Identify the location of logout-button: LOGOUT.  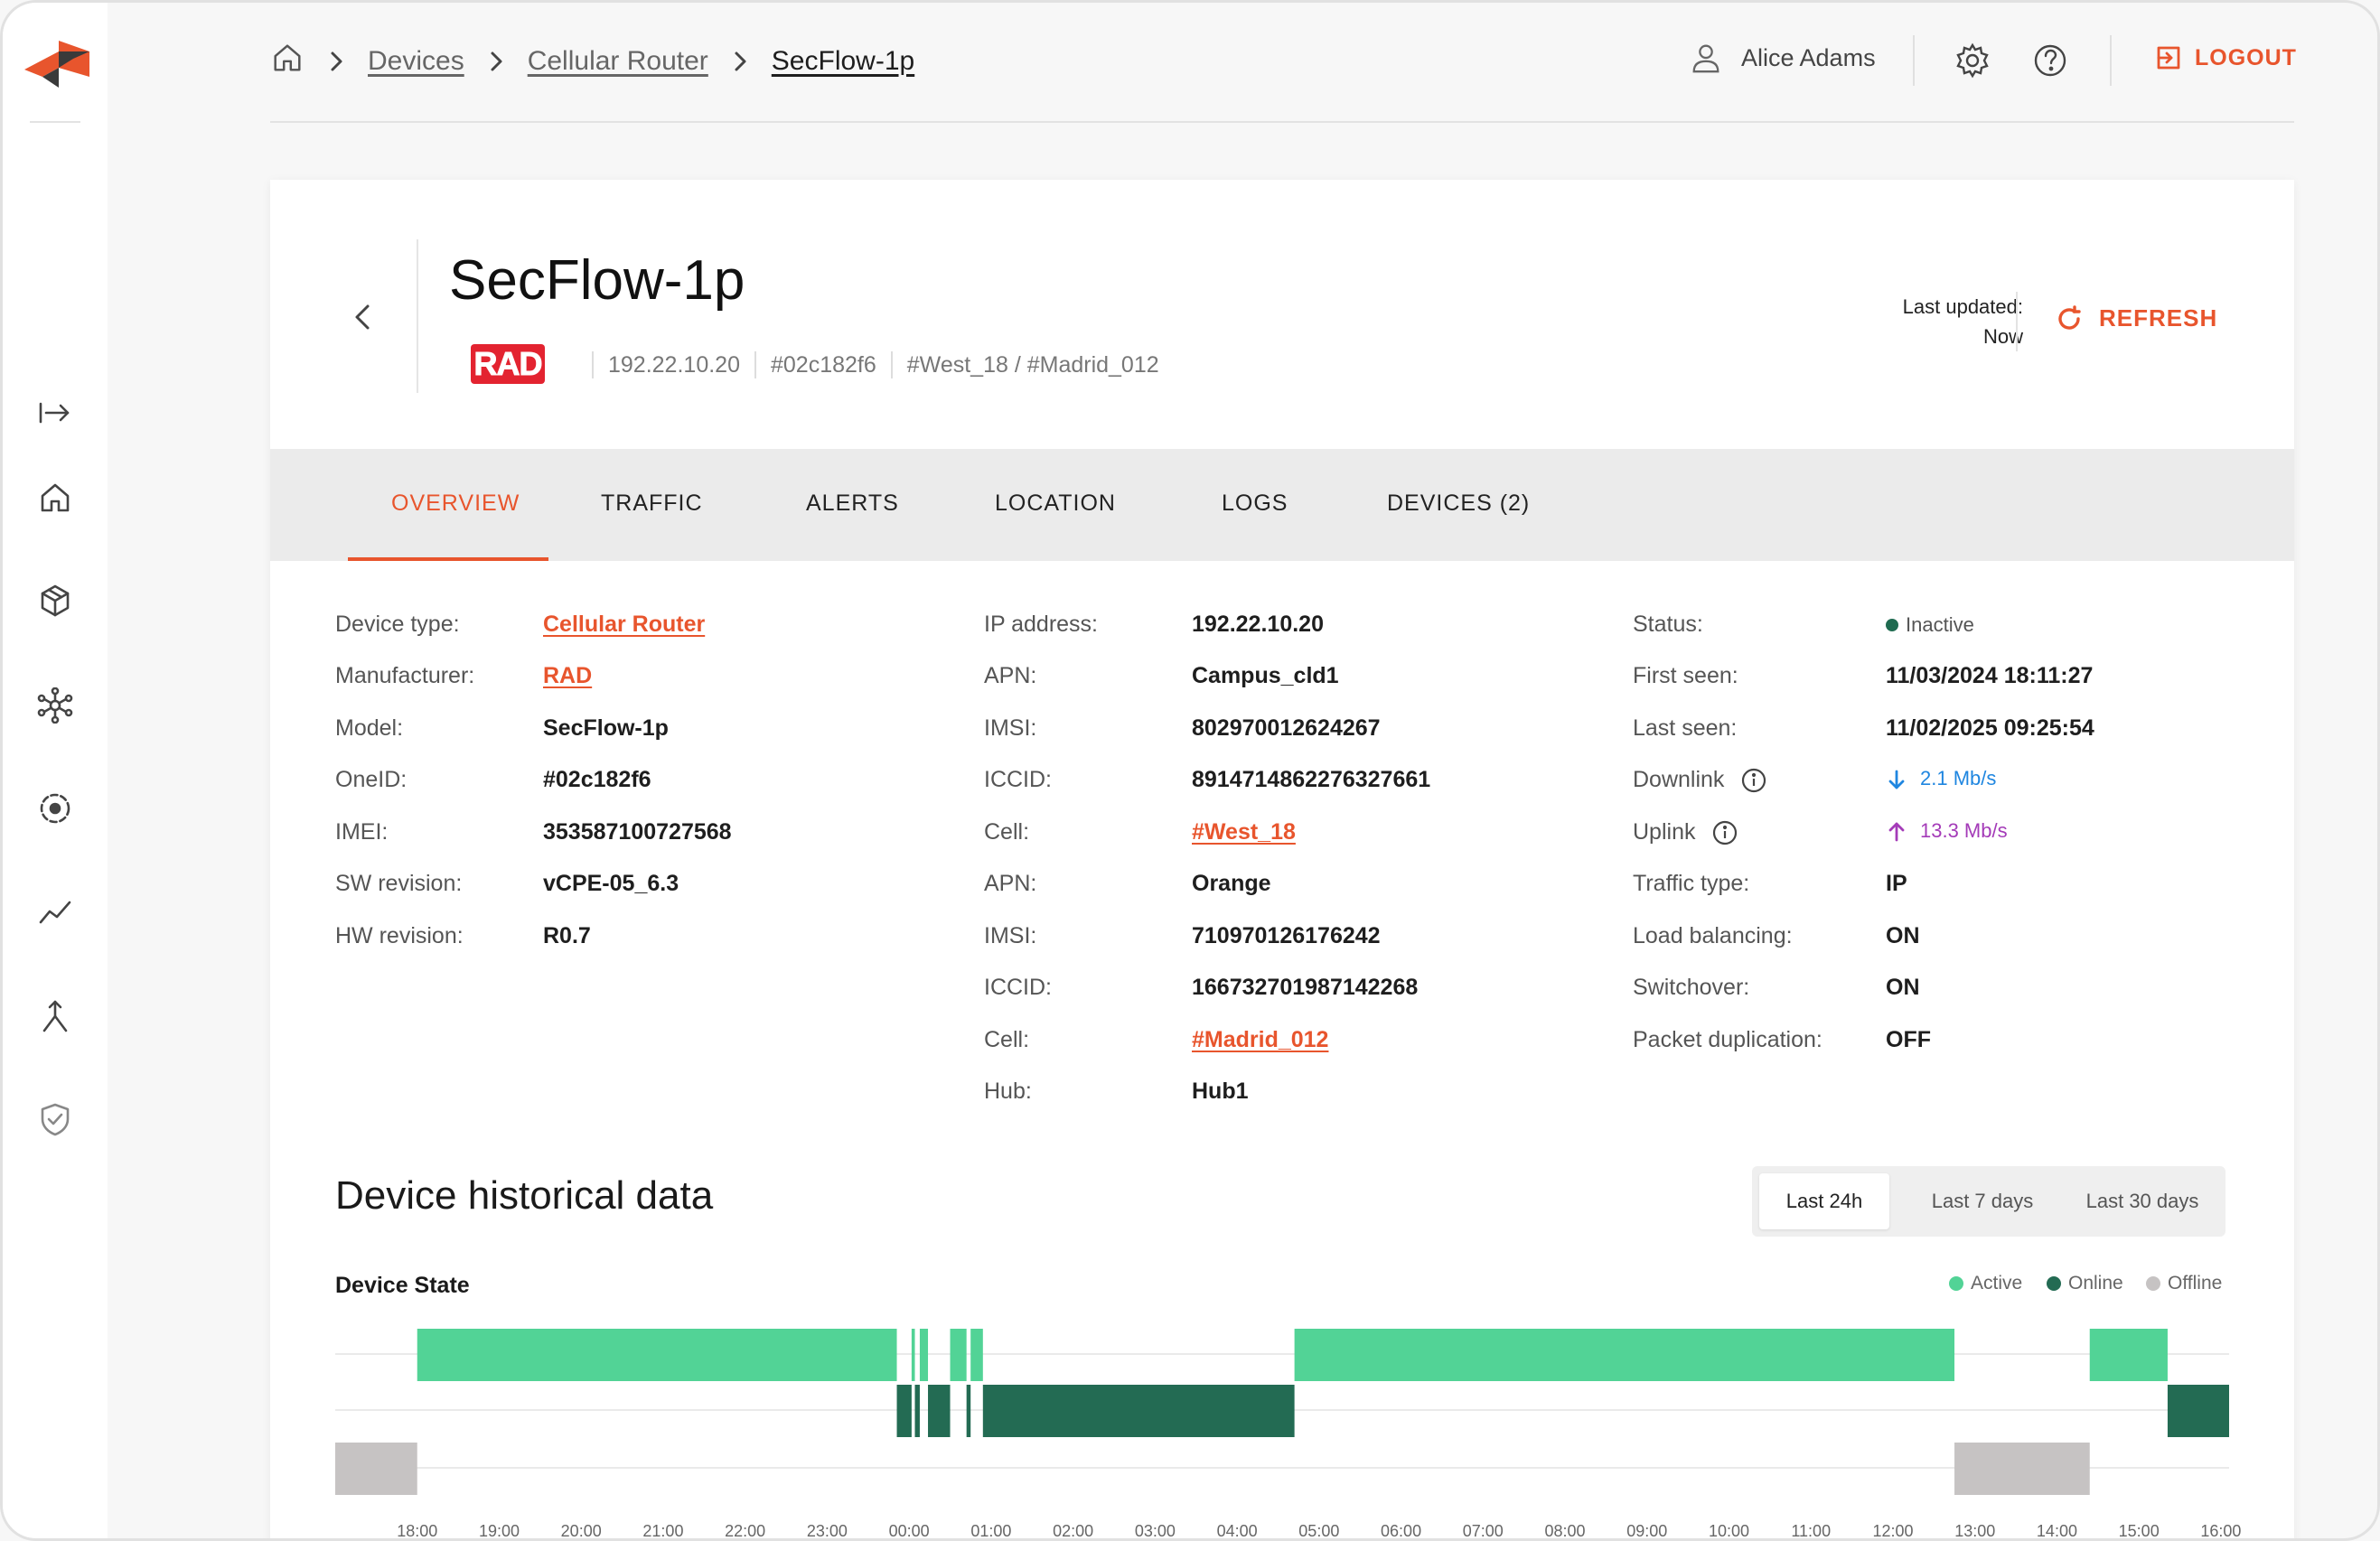
(2226, 57).